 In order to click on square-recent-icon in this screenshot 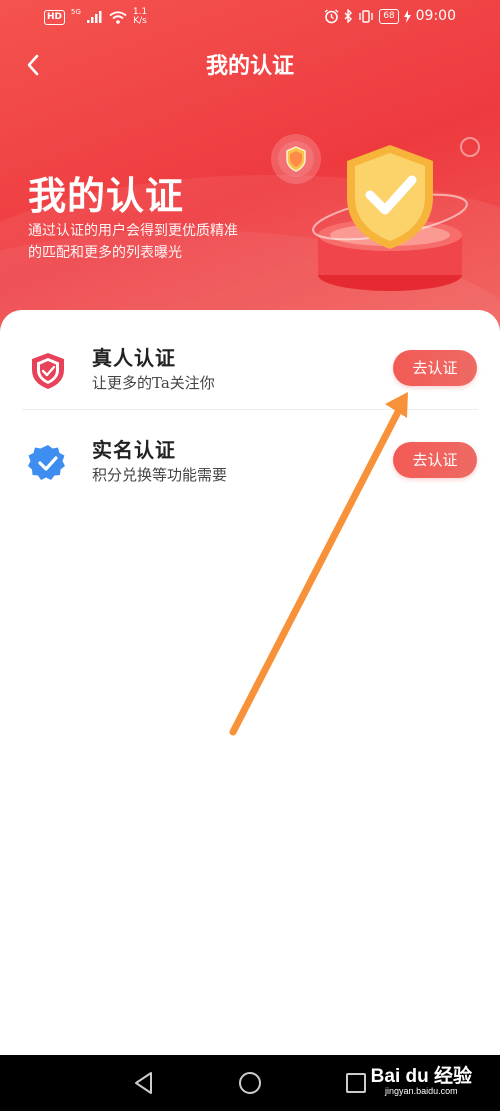, I will do `click(356, 1083)`.